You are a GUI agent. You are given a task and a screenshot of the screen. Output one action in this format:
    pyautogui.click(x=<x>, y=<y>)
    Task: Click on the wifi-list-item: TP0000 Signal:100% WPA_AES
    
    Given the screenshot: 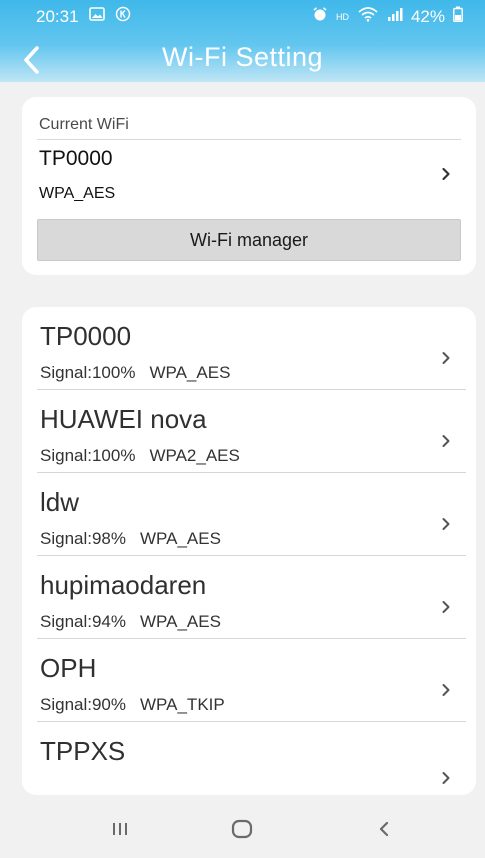 What is the action you would take?
    pyautogui.click(x=249, y=348)
    